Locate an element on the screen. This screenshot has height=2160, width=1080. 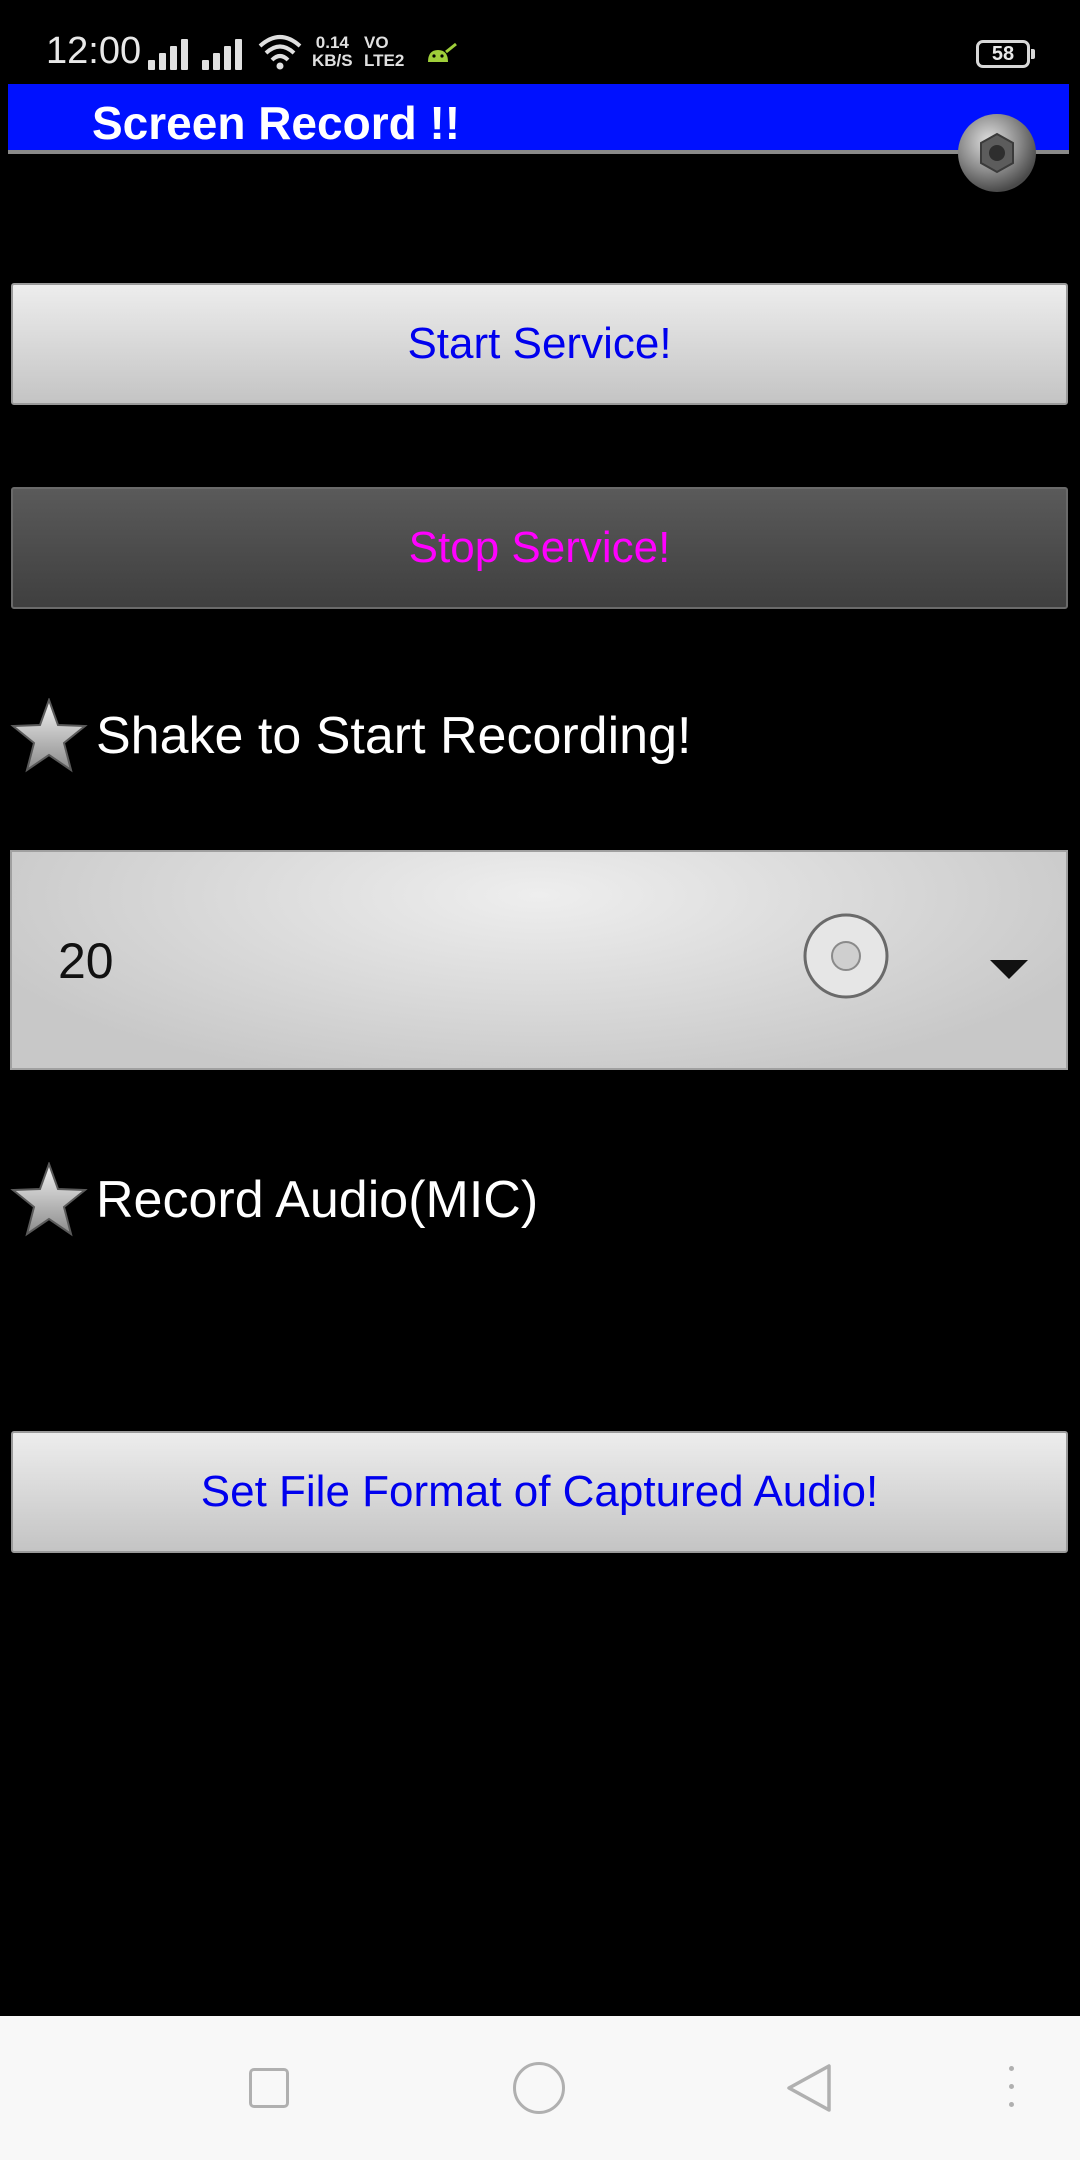
wifi-icon is located at coordinates (280, 52).